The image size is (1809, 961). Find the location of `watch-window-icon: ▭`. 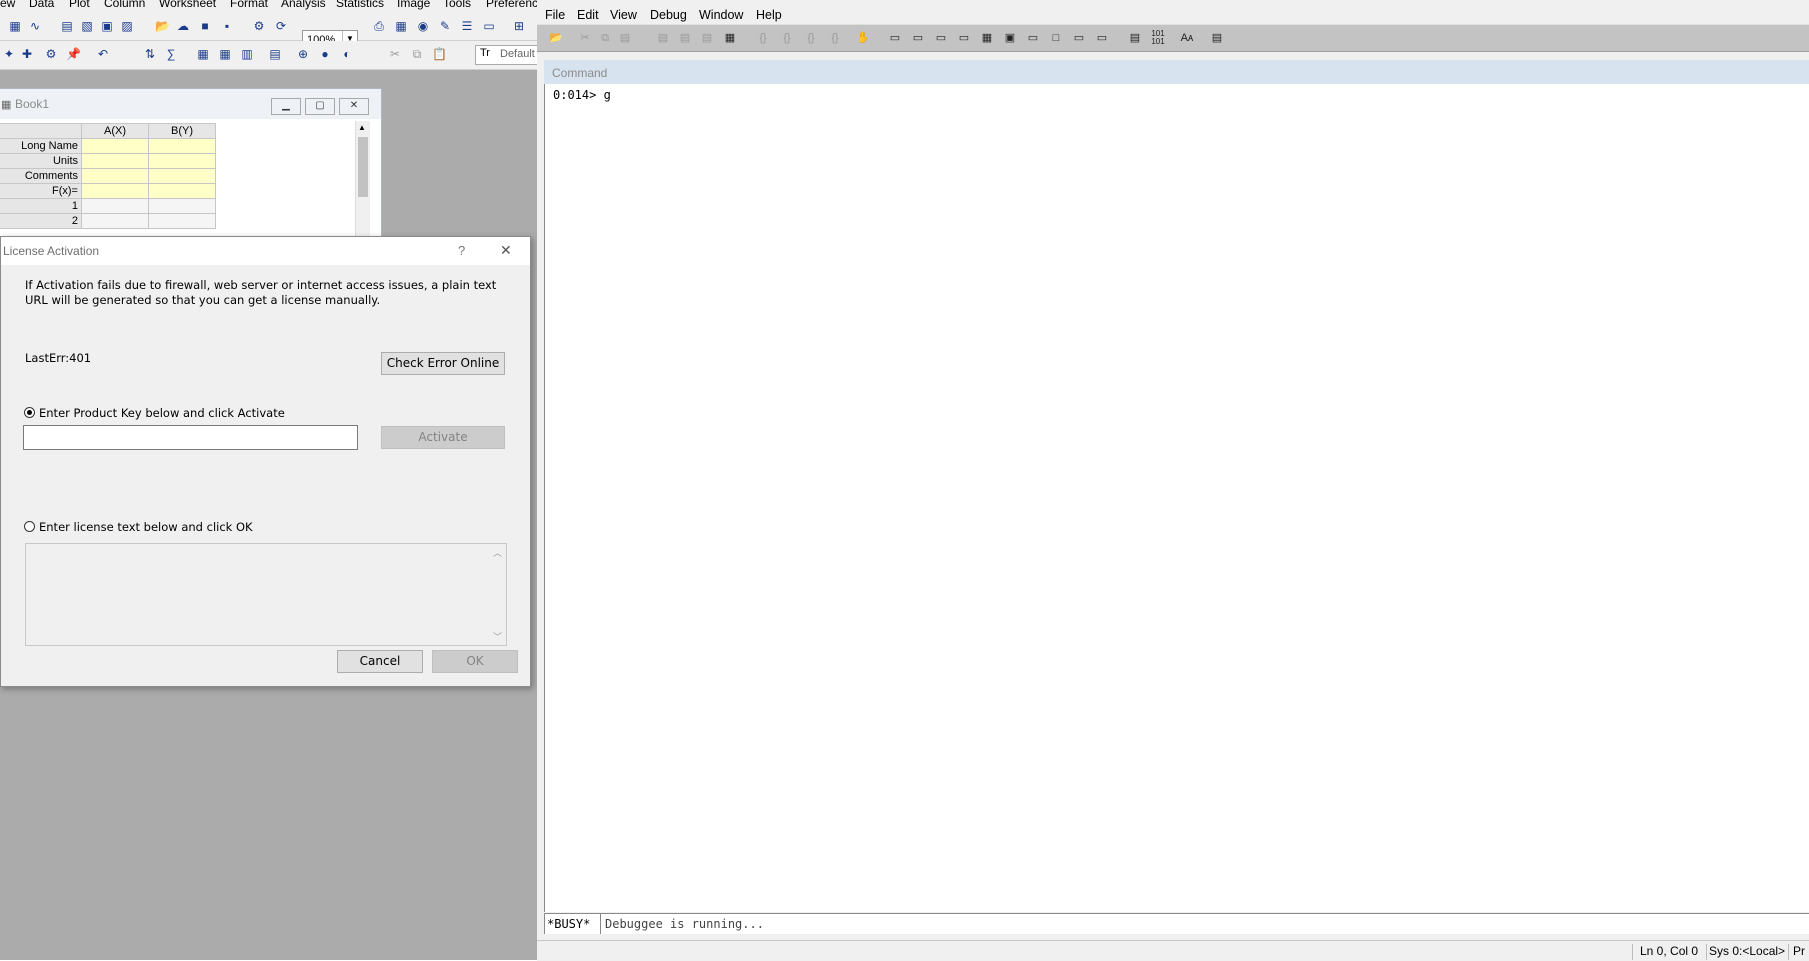

watch-window-icon: ▭ is located at coordinates (918, 38).